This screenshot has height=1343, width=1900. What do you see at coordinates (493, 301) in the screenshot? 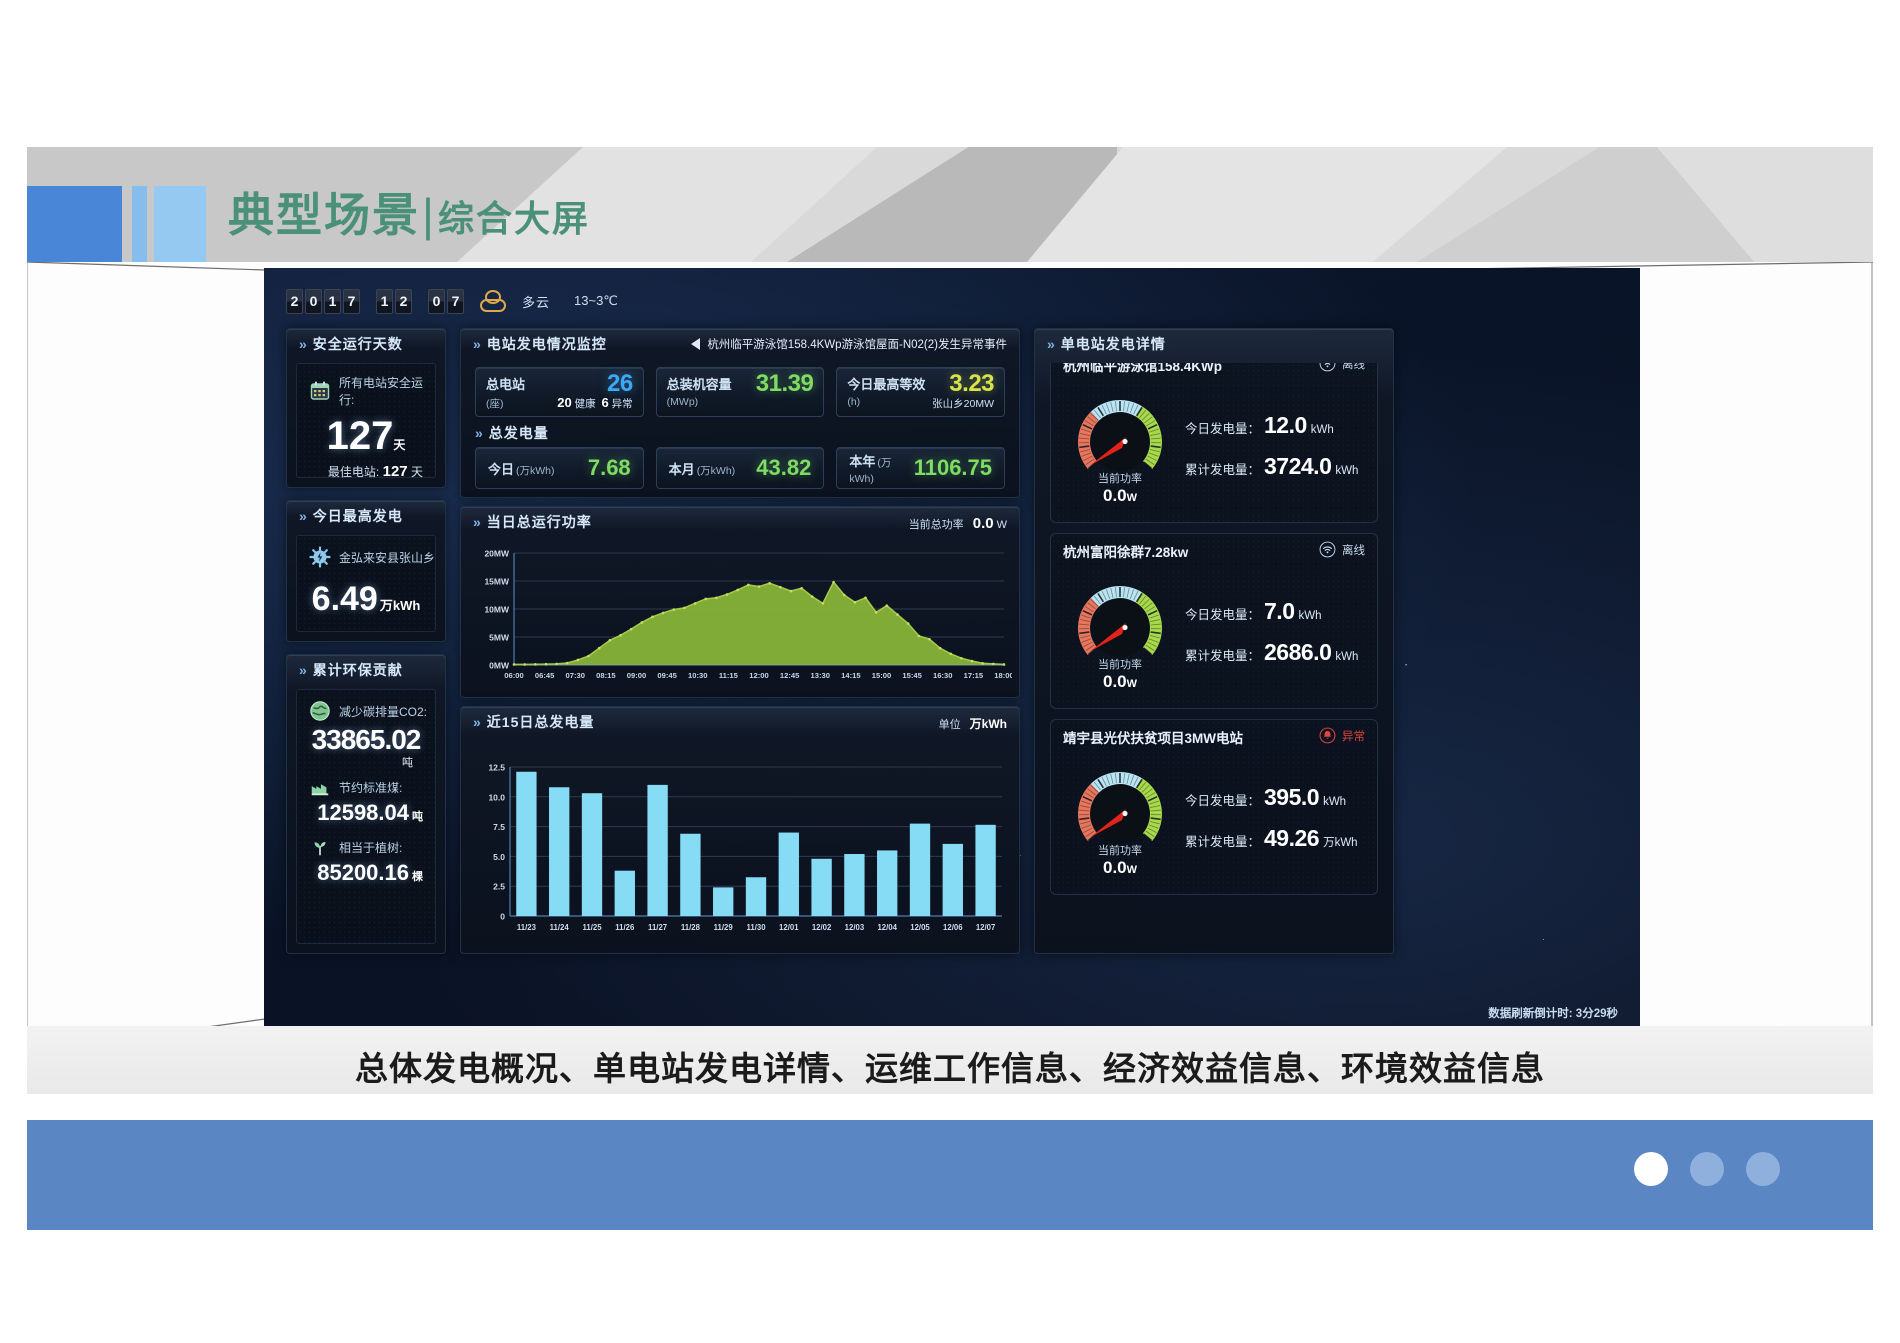
I see `cloud-icon` at bounding box center [493, 301].